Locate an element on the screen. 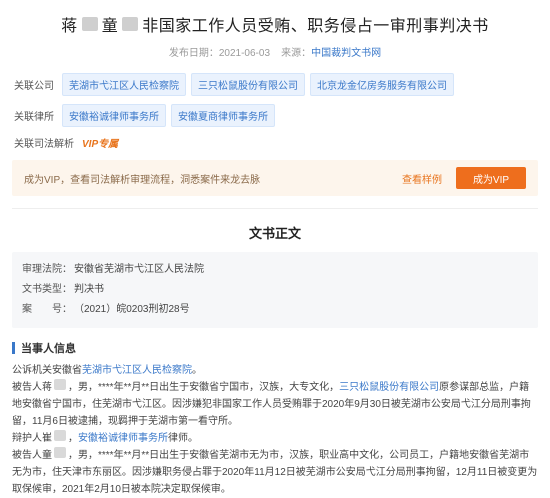  doc-type-key: 文书类型： is located at coordinates (47, 289).